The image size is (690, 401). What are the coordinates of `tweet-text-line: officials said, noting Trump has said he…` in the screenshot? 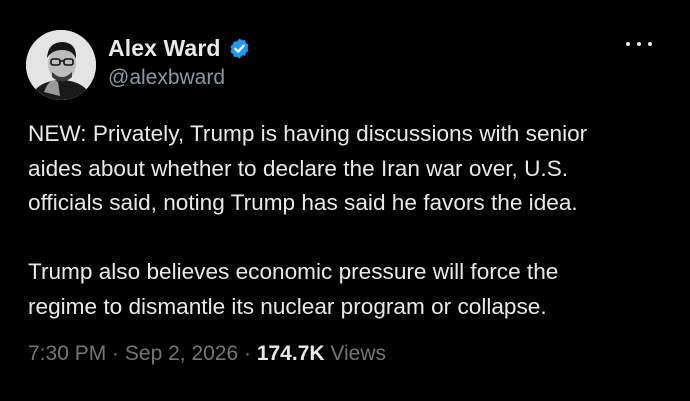 It's located at (303, 202).